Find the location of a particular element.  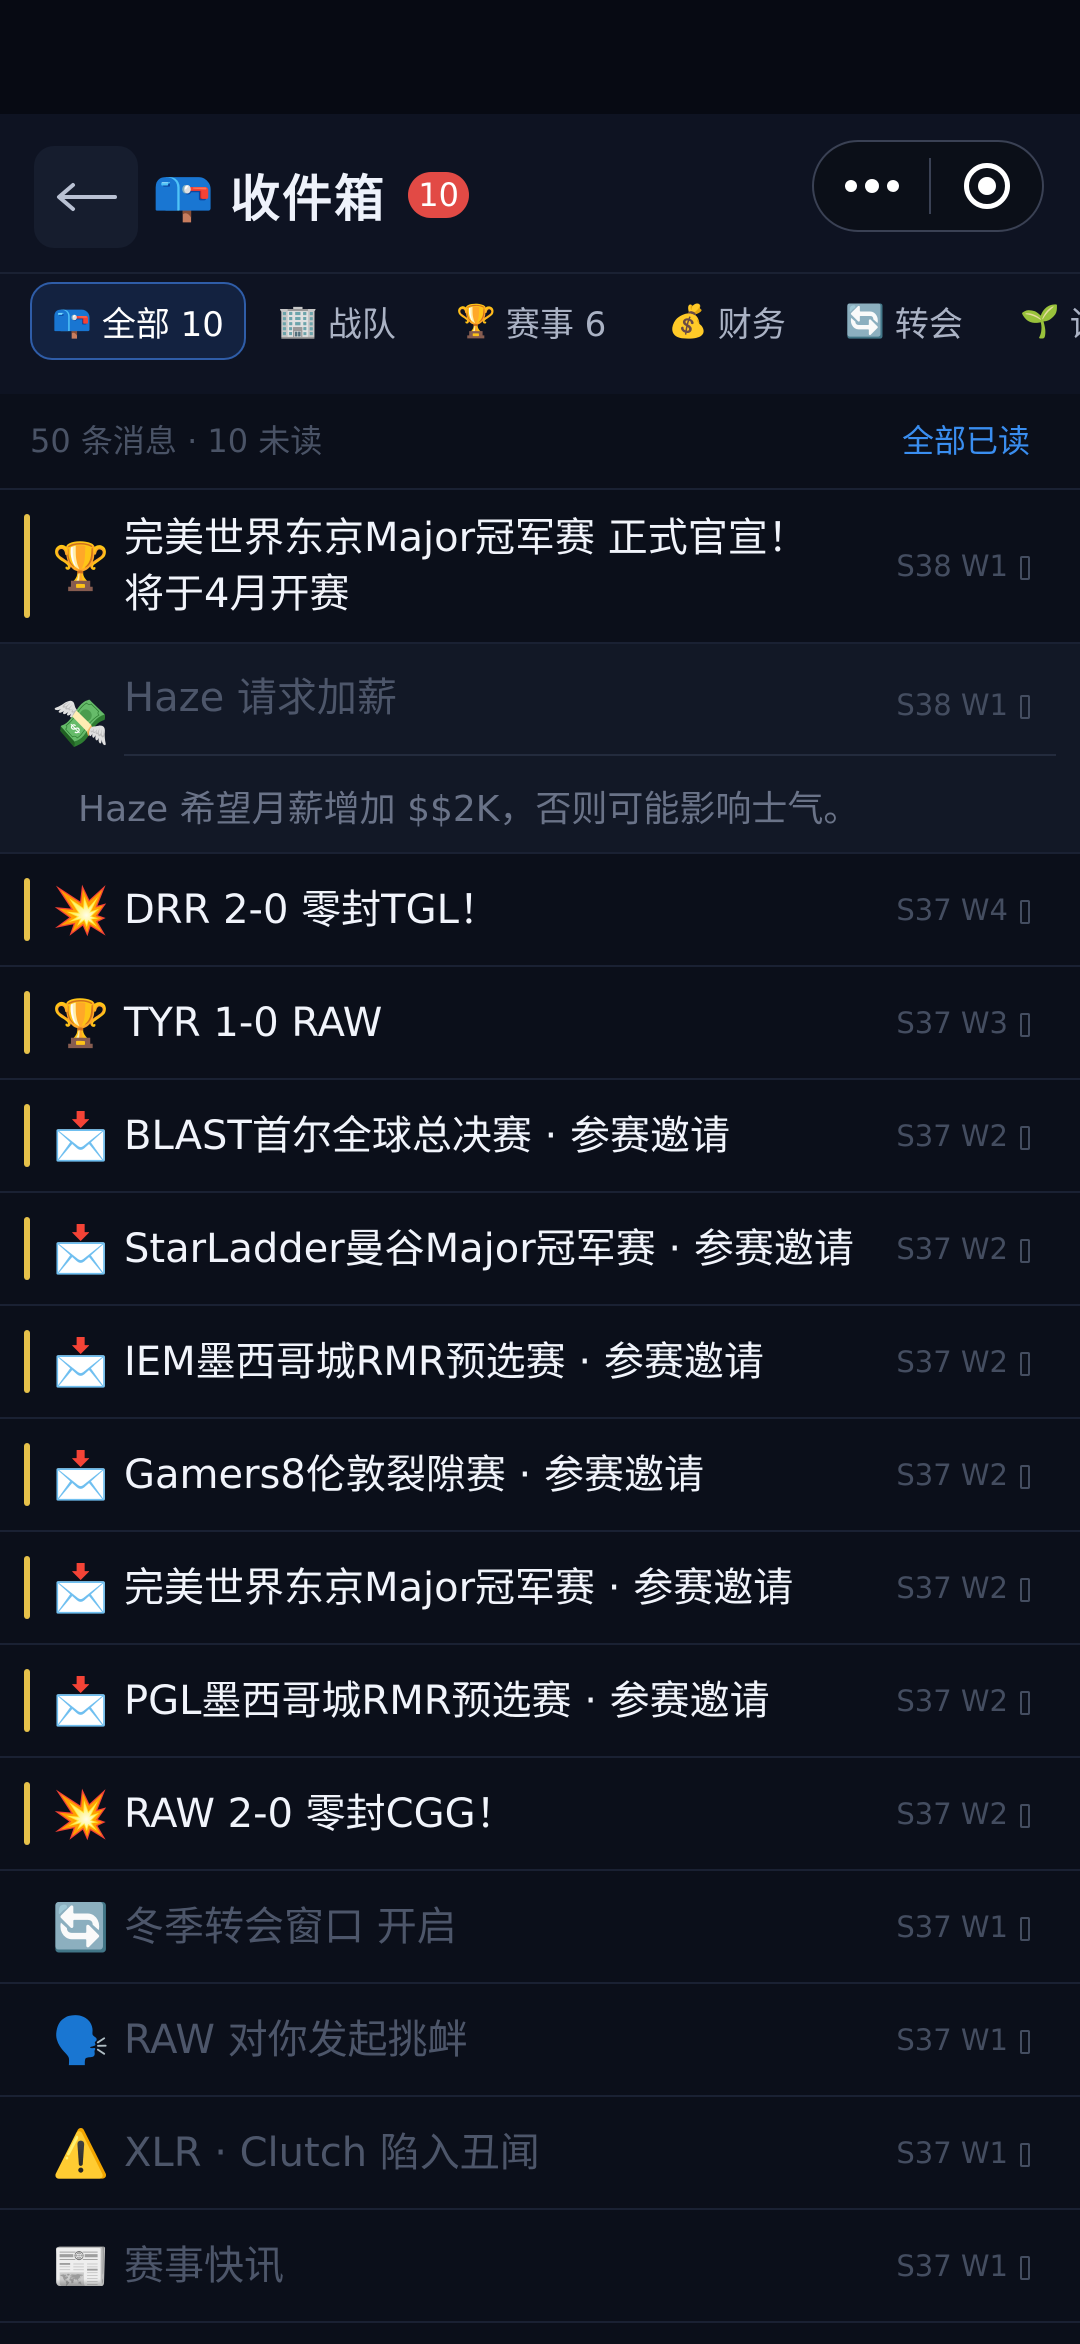

arrow-left-icon is located at coordinates (87, 197).